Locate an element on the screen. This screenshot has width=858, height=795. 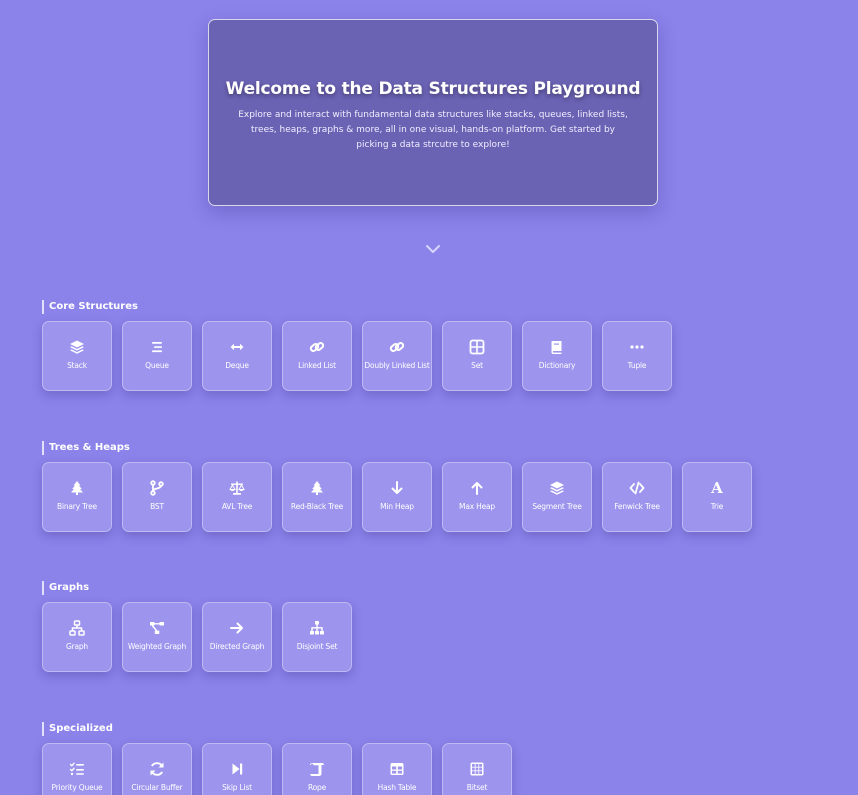
card-hash-table: Hash Table is located at coordinates (397, 769).